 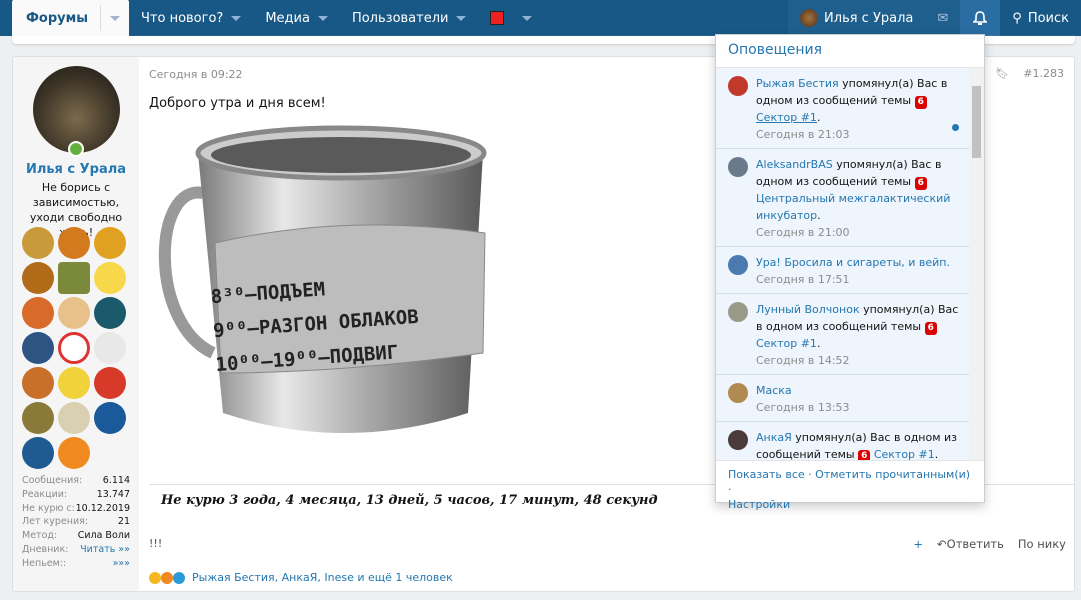 I want to click on post-actions: + ↶Ответить По нику, so click(x=989, y=544).